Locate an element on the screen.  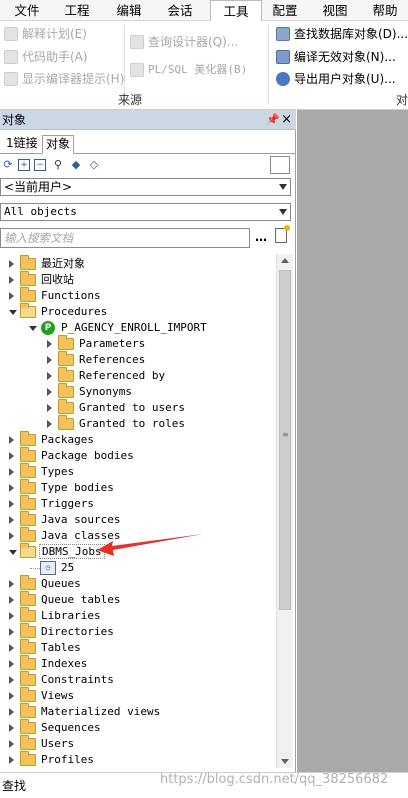
panel-title: 对象 is located at coordinates (14, 120).